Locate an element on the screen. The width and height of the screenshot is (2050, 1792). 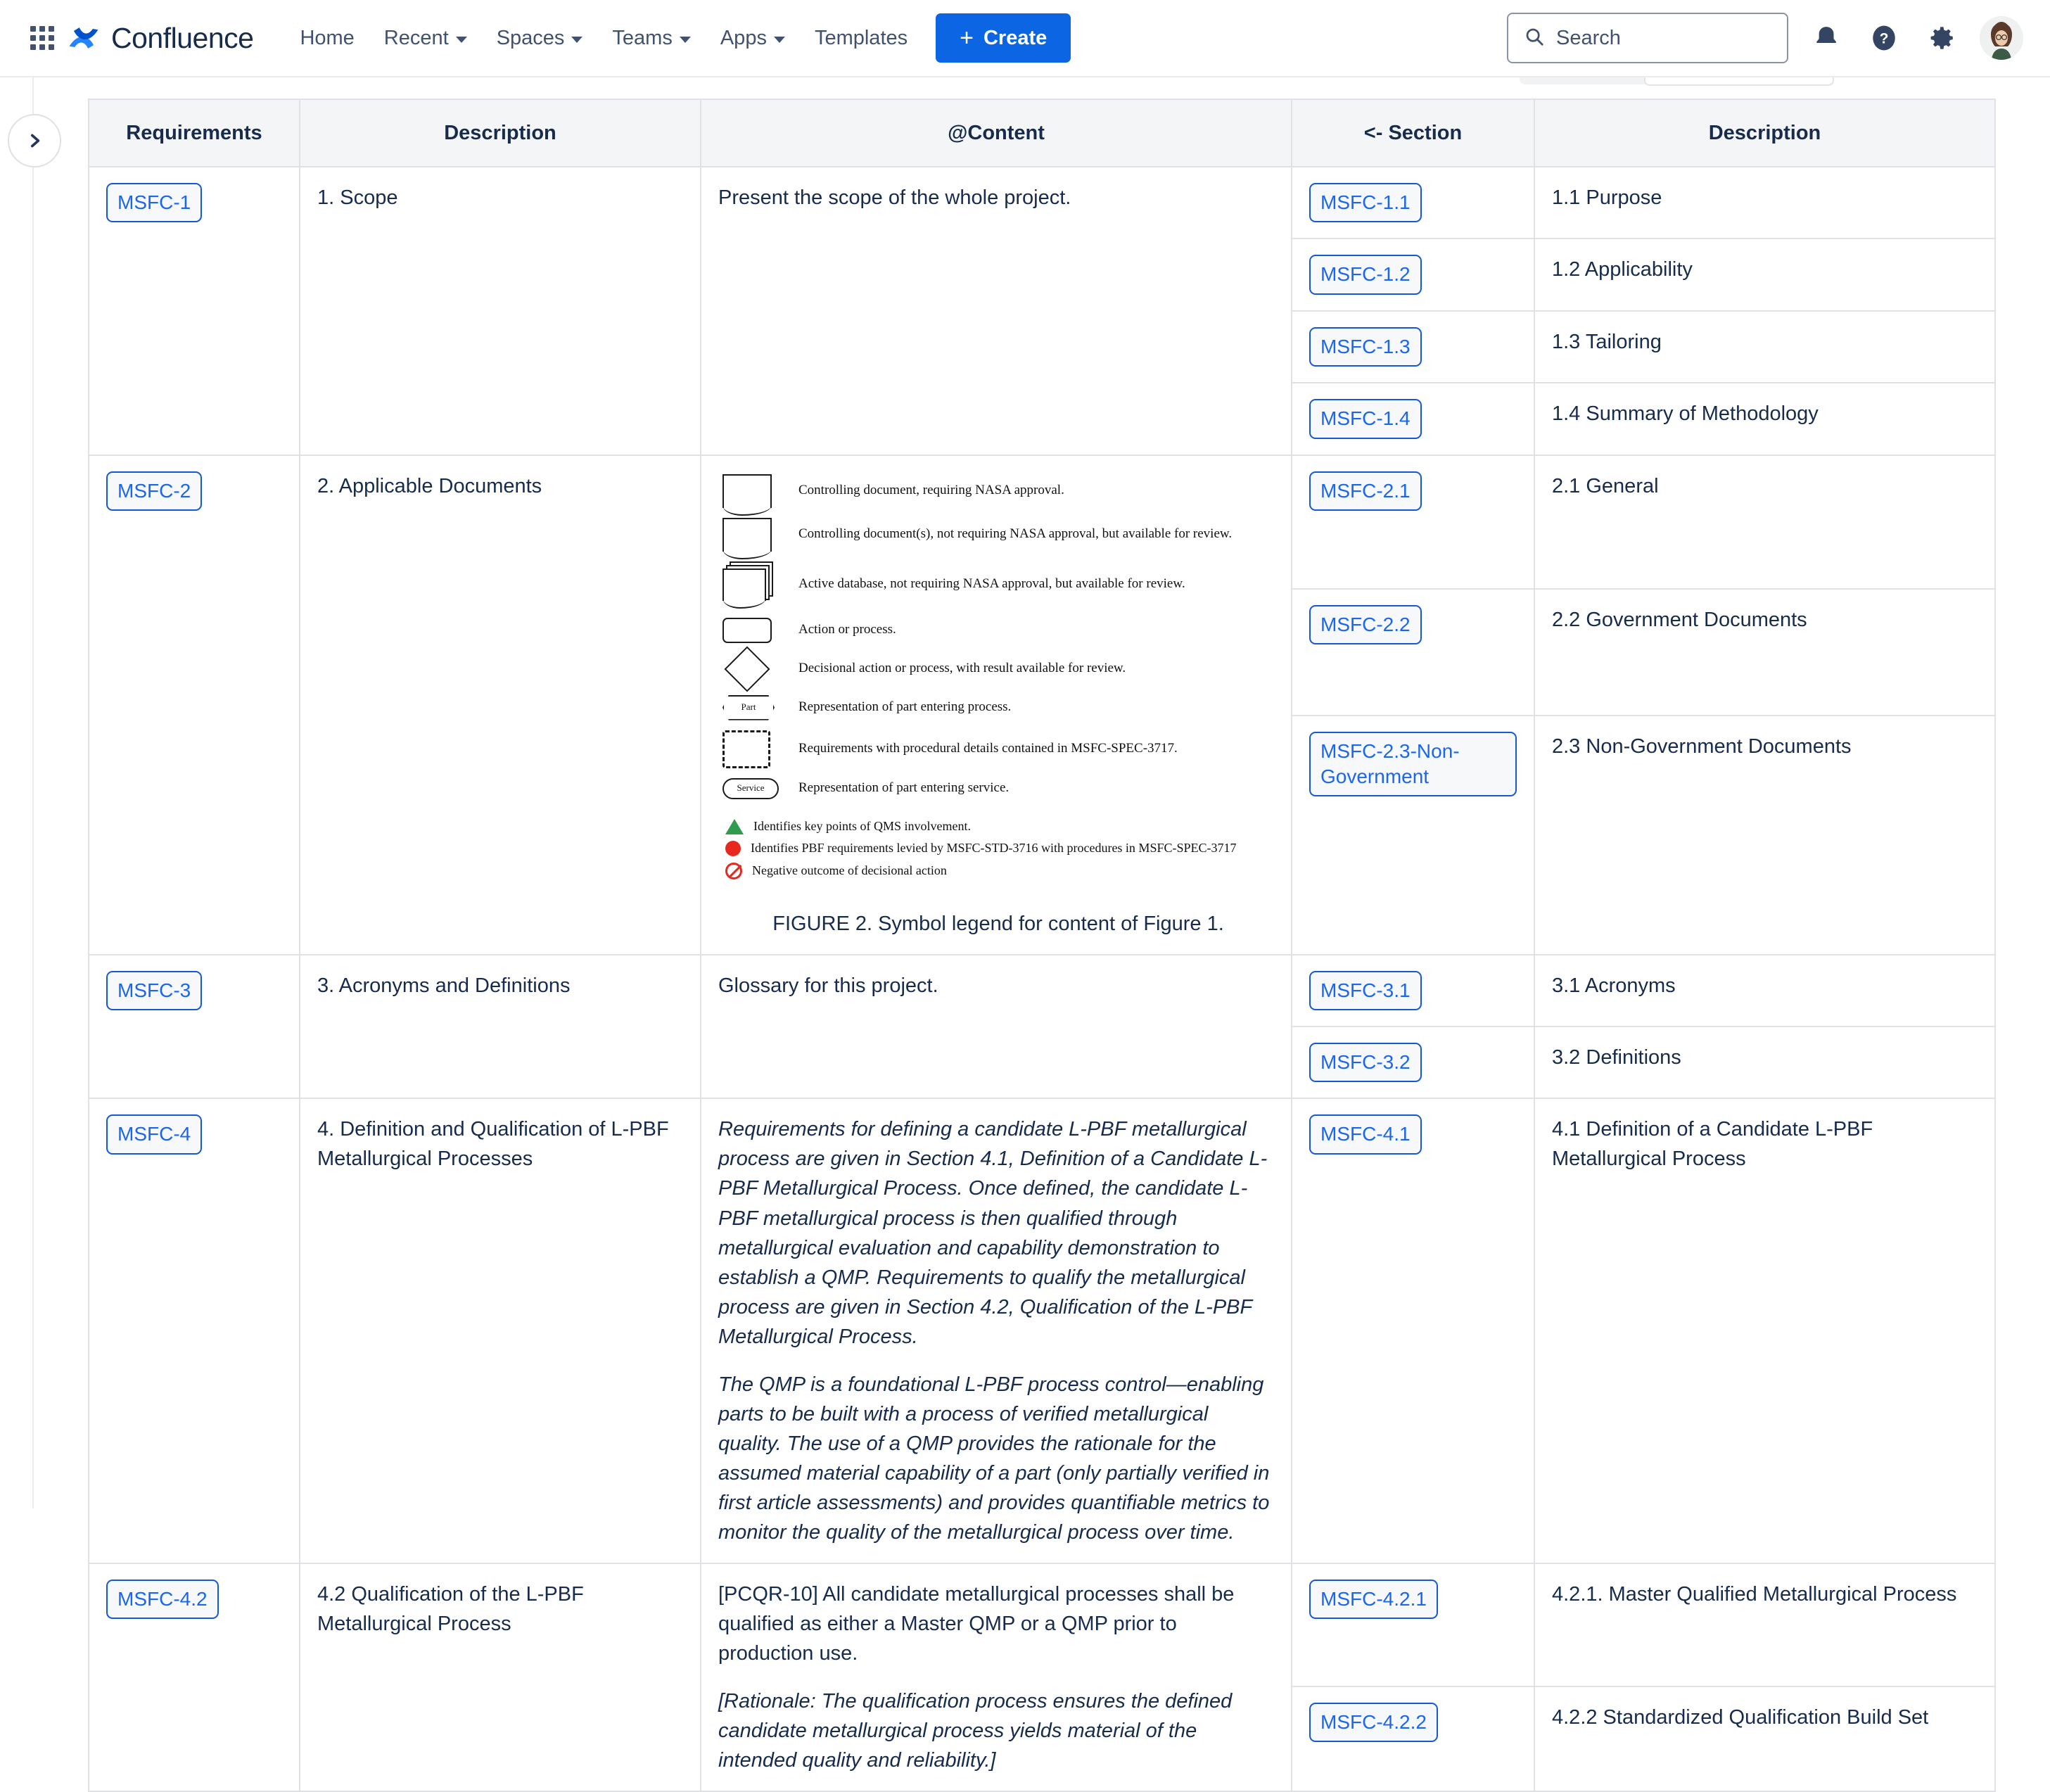
notifications-icon is located at coordinates (1826, 38).